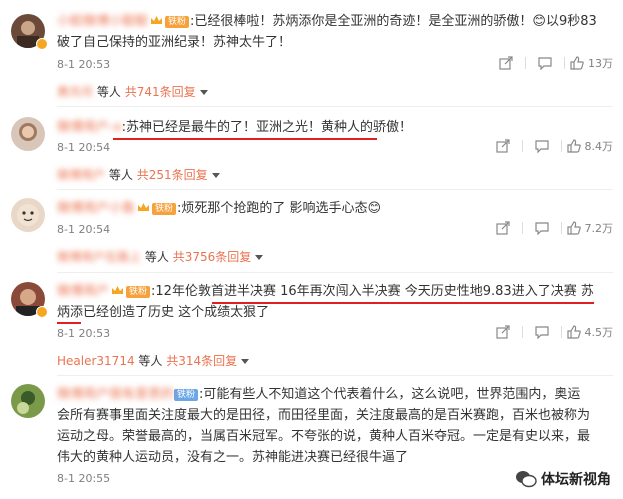 This screenshot has height=499, width=623. What do you see at coordinates (96, 208) in the screenshot?
I see `comment-username: 微博用户小鱼` at bounding box center [96, 208].